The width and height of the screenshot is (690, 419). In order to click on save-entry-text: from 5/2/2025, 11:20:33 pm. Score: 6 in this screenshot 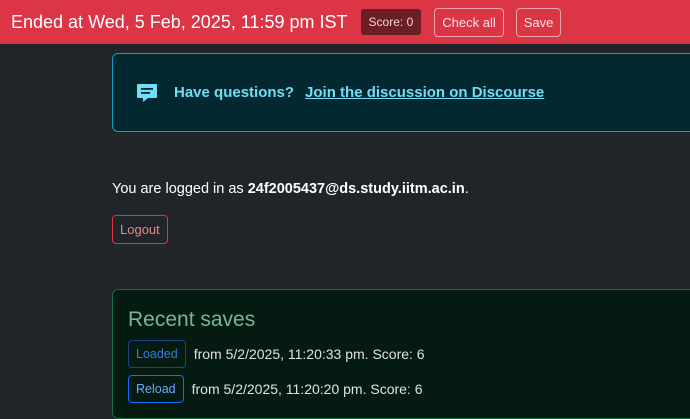, I will do `click(309, 354)`.